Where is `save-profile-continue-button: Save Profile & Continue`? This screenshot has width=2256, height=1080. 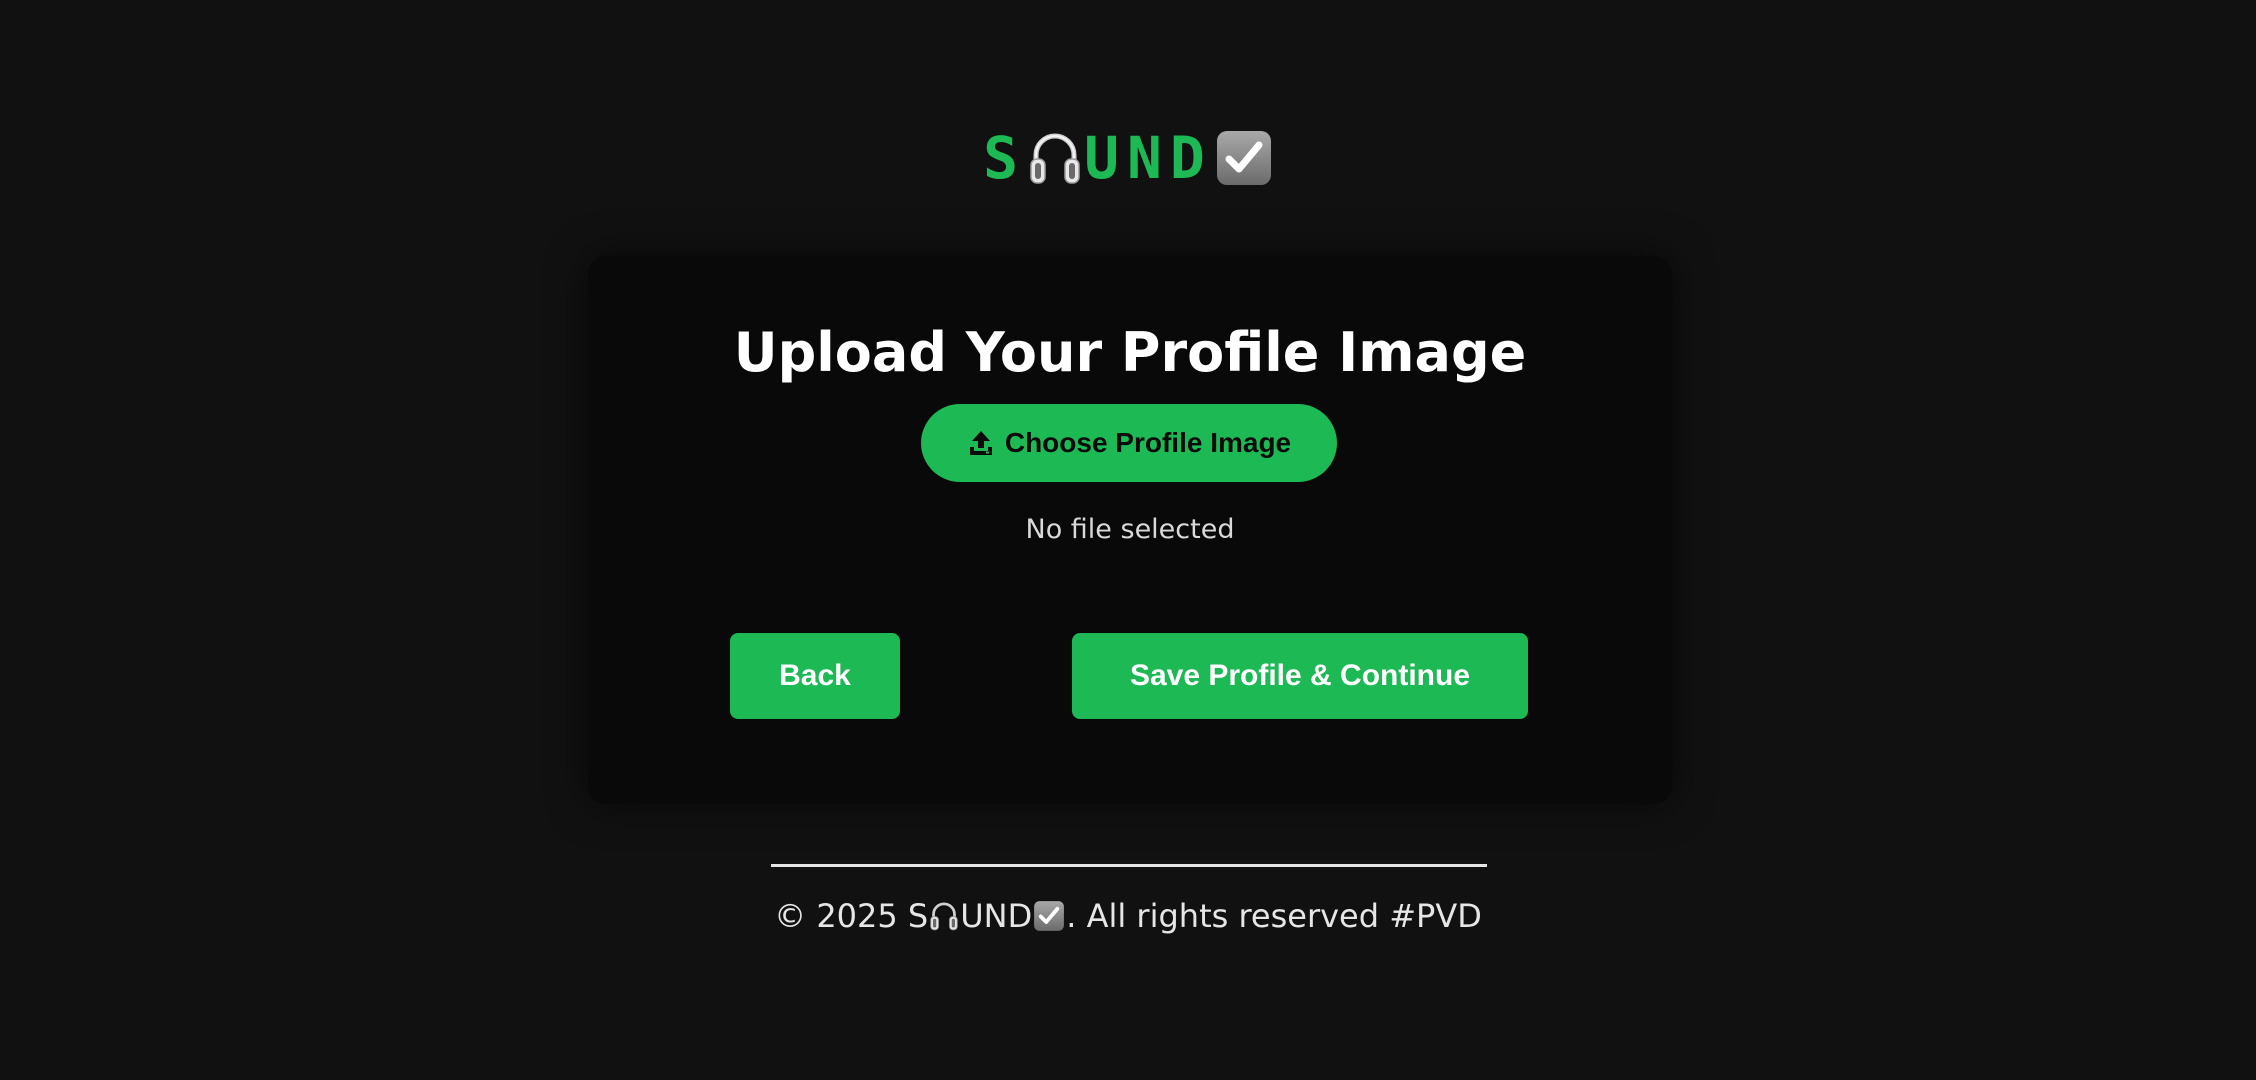
save-profile-continue-button: Save Profile & Continue is located at coordinates (1300, 676).